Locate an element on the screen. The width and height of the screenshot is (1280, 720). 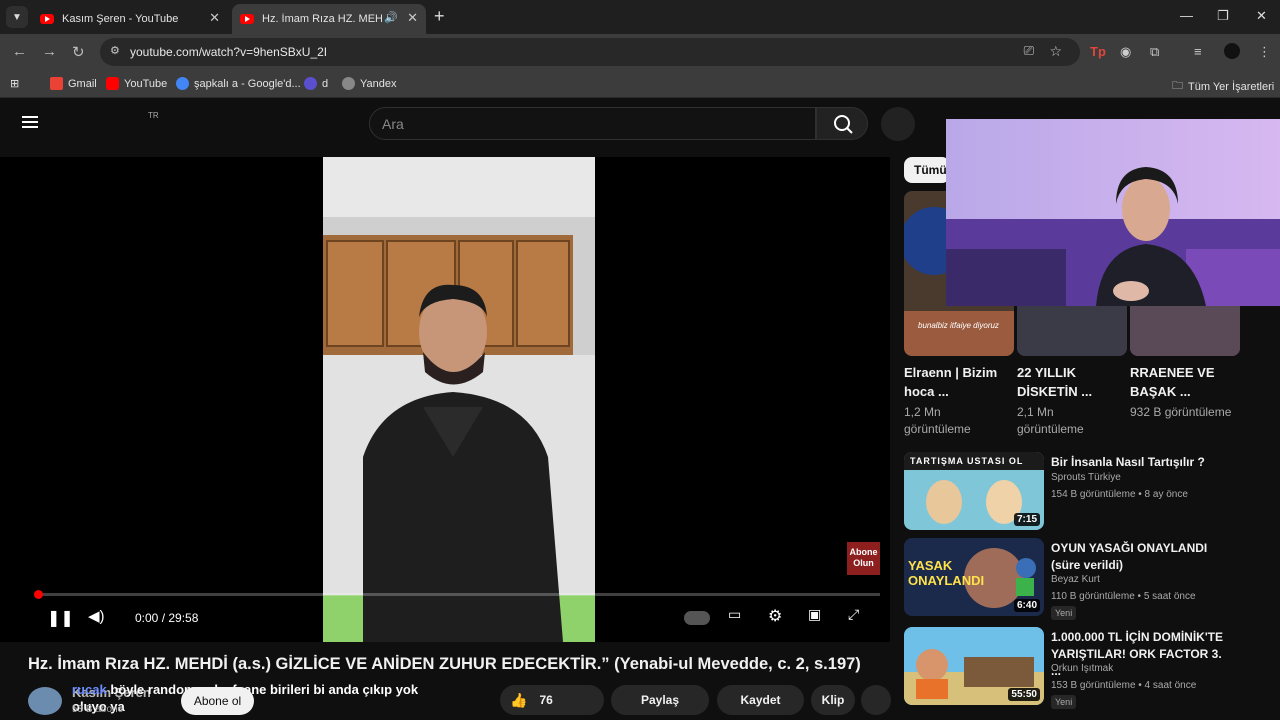
short-views: 2,1 Mn görüntüleme is located at coordinates (1050, 420).